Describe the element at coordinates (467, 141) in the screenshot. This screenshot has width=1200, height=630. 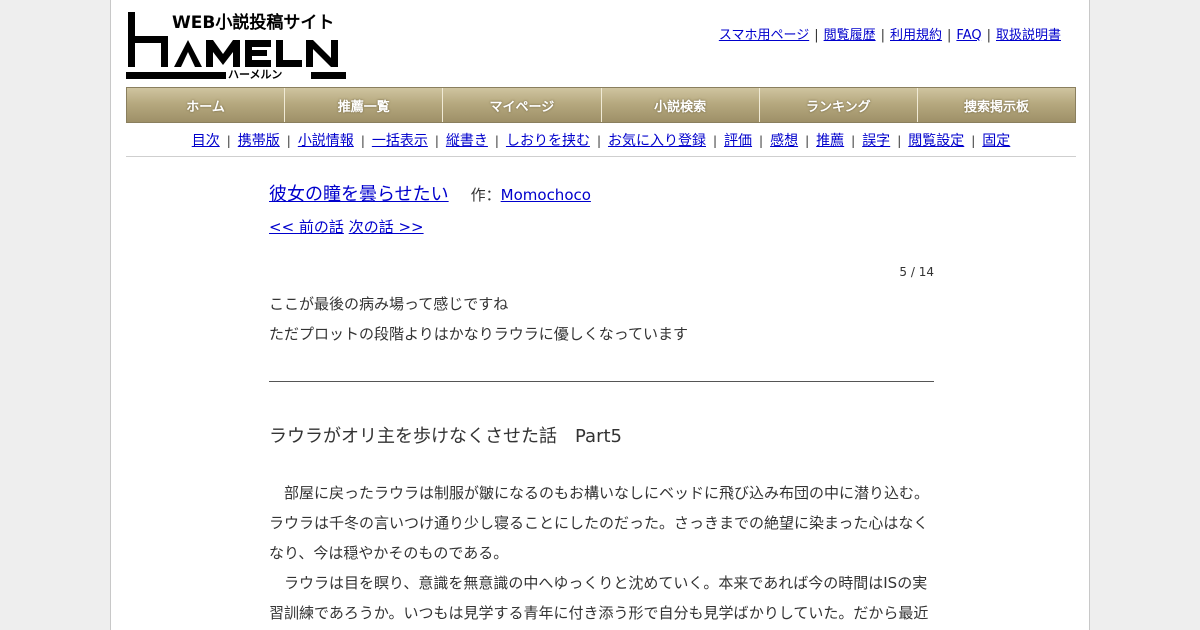
I see `vertical-writing-link: 縦書き` at that location.